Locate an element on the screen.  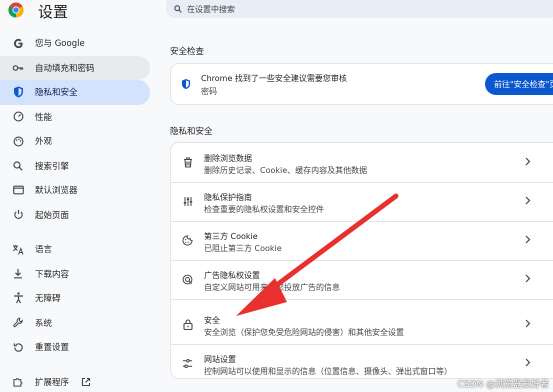
wrench-icon is located at coordinates (18, 323).